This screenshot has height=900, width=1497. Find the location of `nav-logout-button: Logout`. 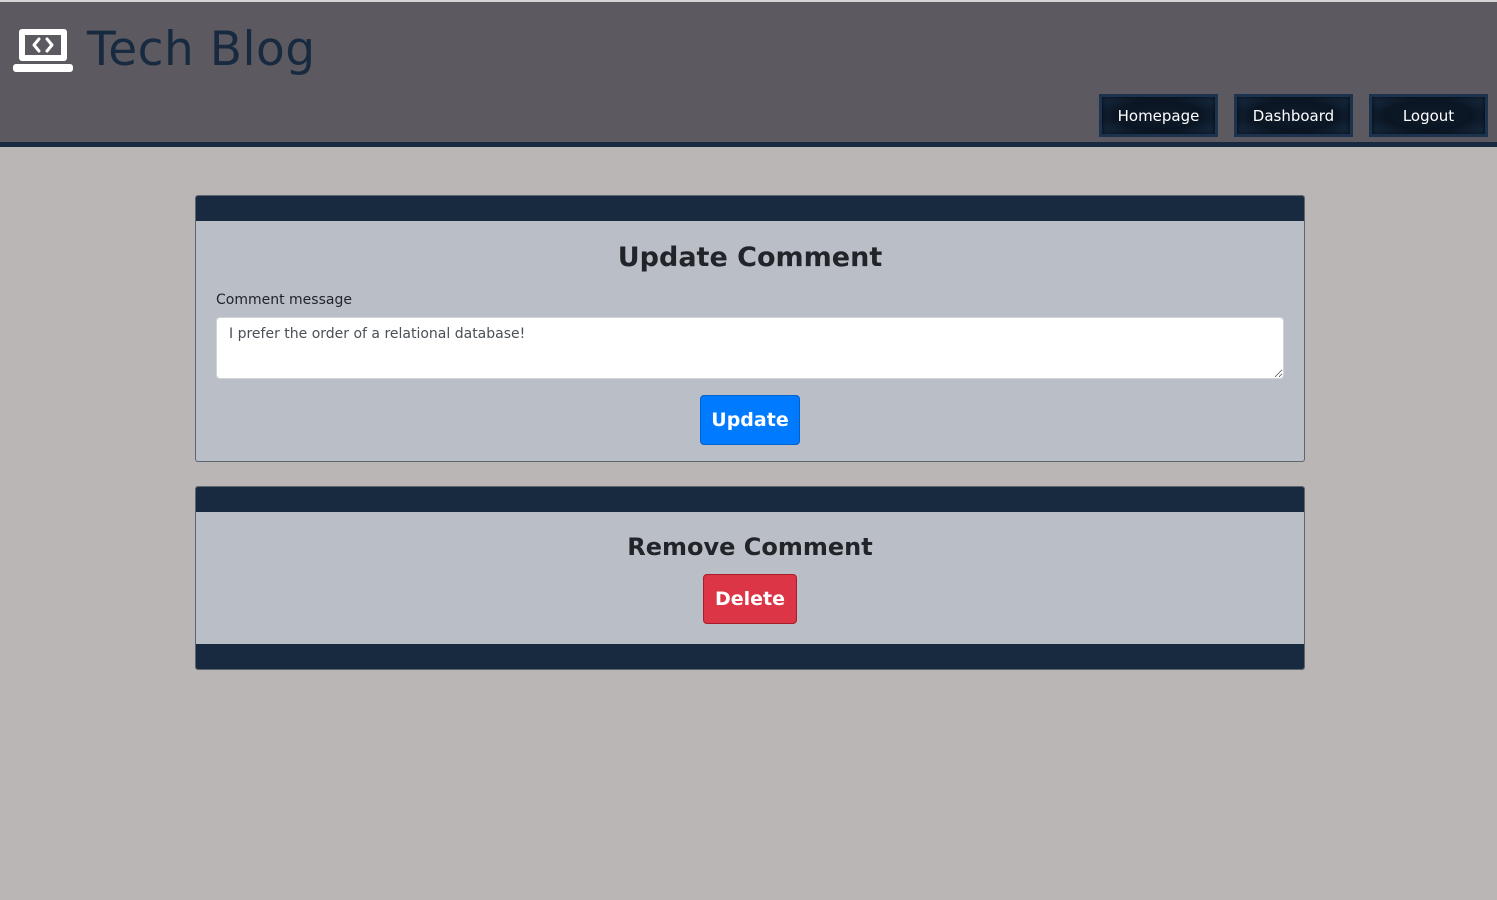

nav-logout-button: Logout is located at coordinates (1428, 115).